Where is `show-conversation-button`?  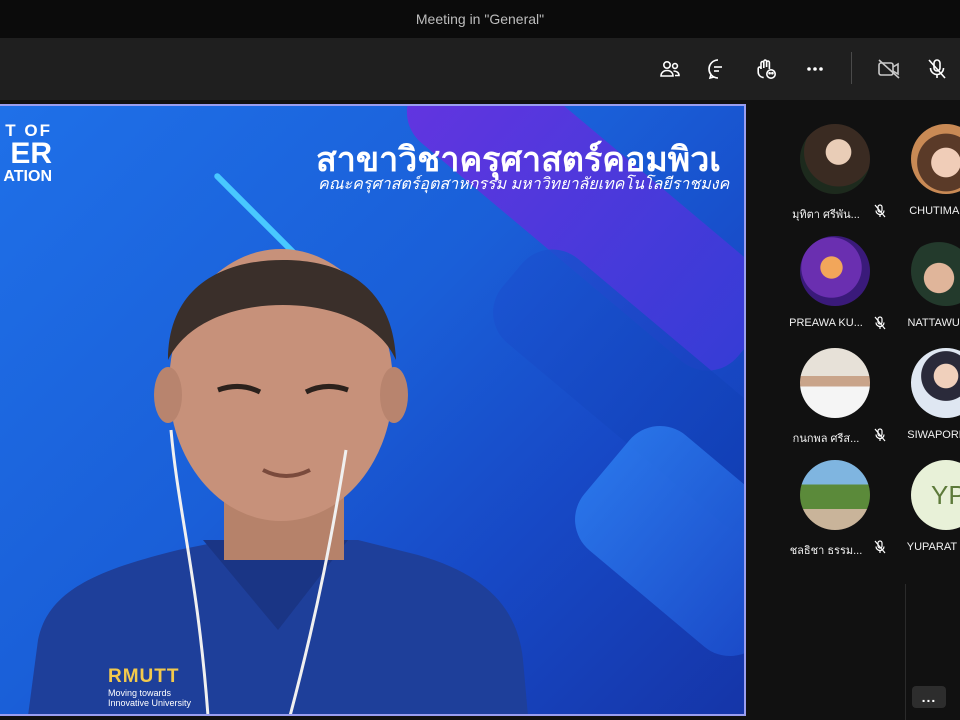
show-conversation-button is located at coordinates (718, 69).